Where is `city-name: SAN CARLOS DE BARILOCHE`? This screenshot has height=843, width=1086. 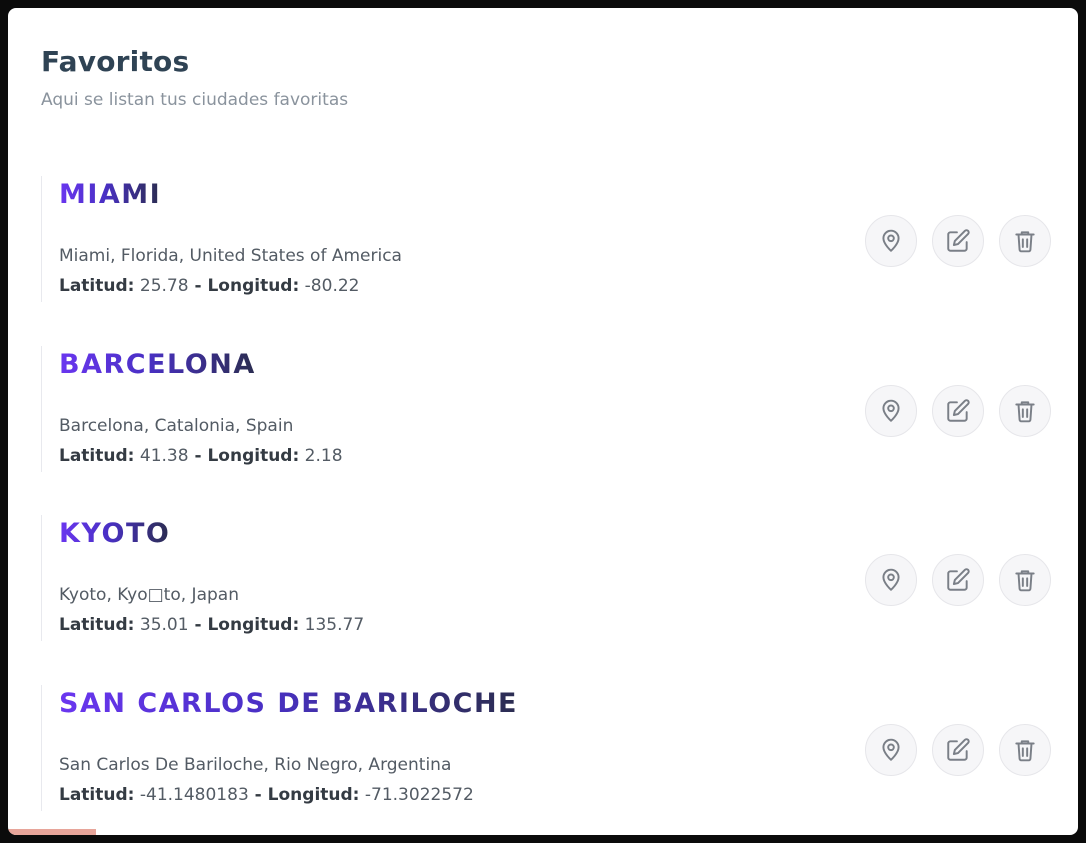
city-name: SAN CARLOS DE BARILOCHE is located at coordinates (288, 703).